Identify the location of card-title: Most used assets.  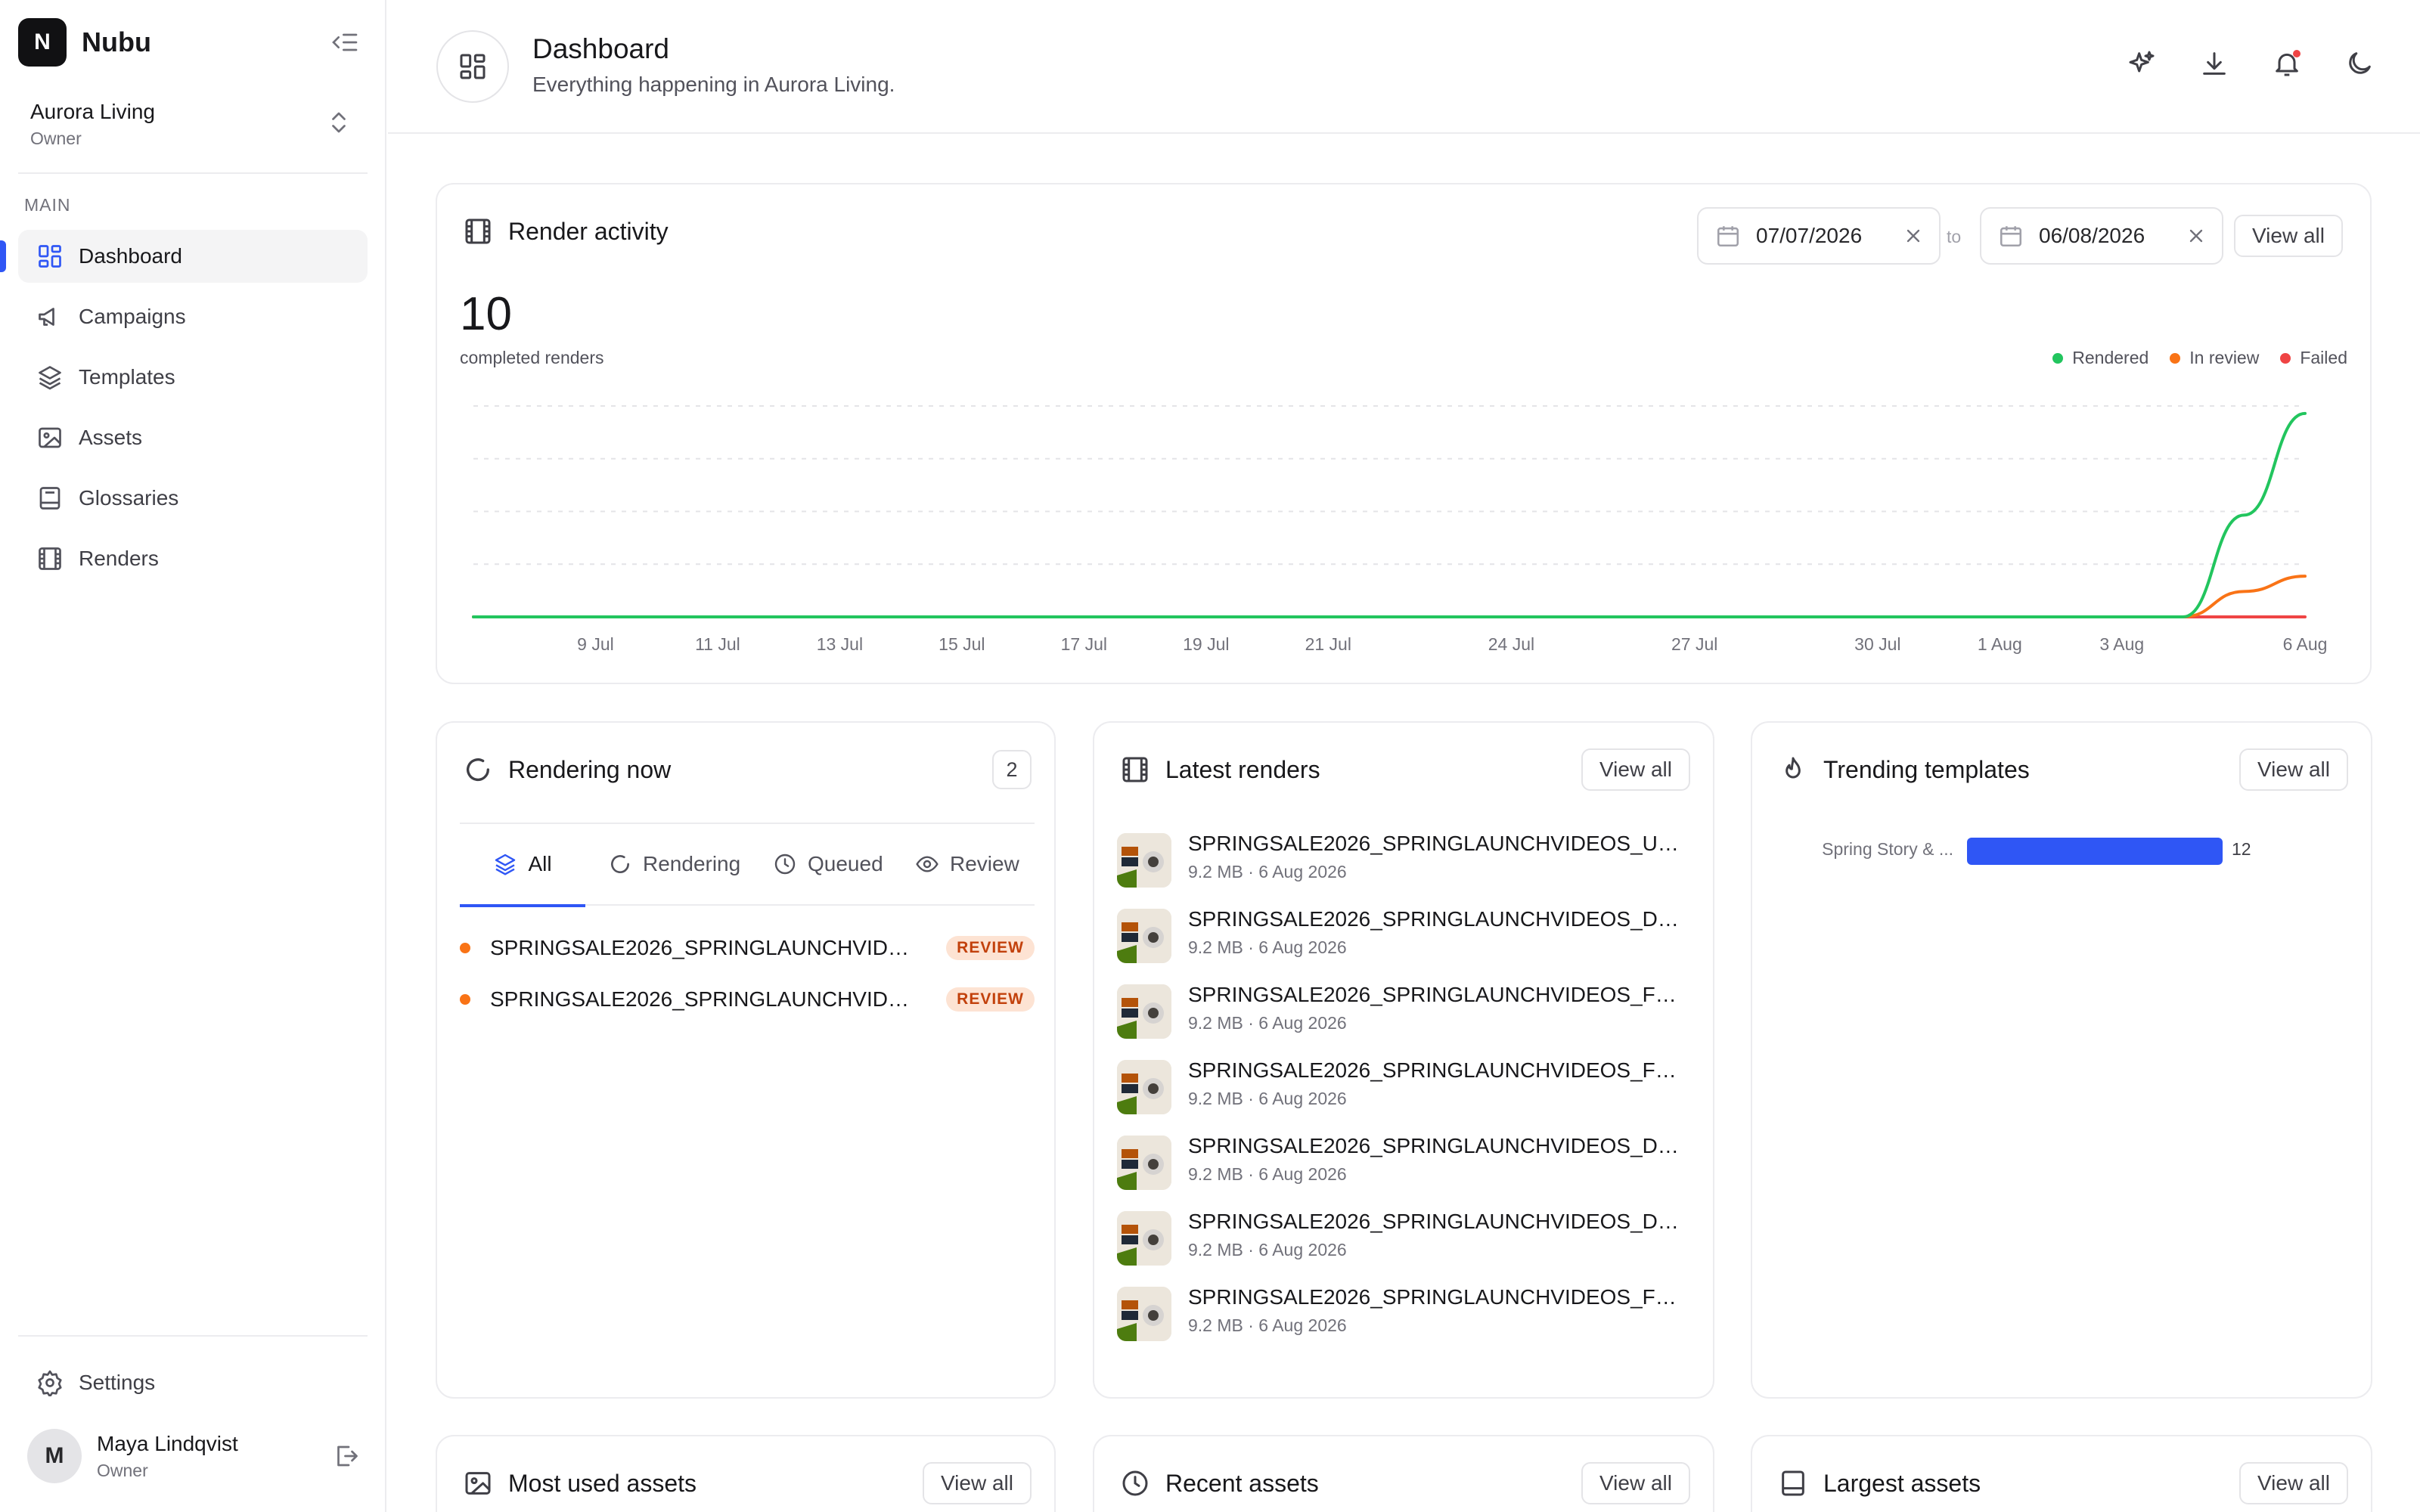
(580, 1483).